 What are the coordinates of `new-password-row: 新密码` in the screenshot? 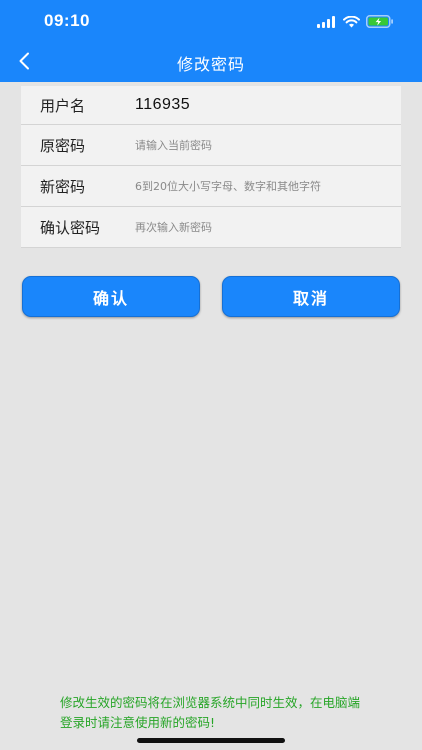 It's located at (211, 186).